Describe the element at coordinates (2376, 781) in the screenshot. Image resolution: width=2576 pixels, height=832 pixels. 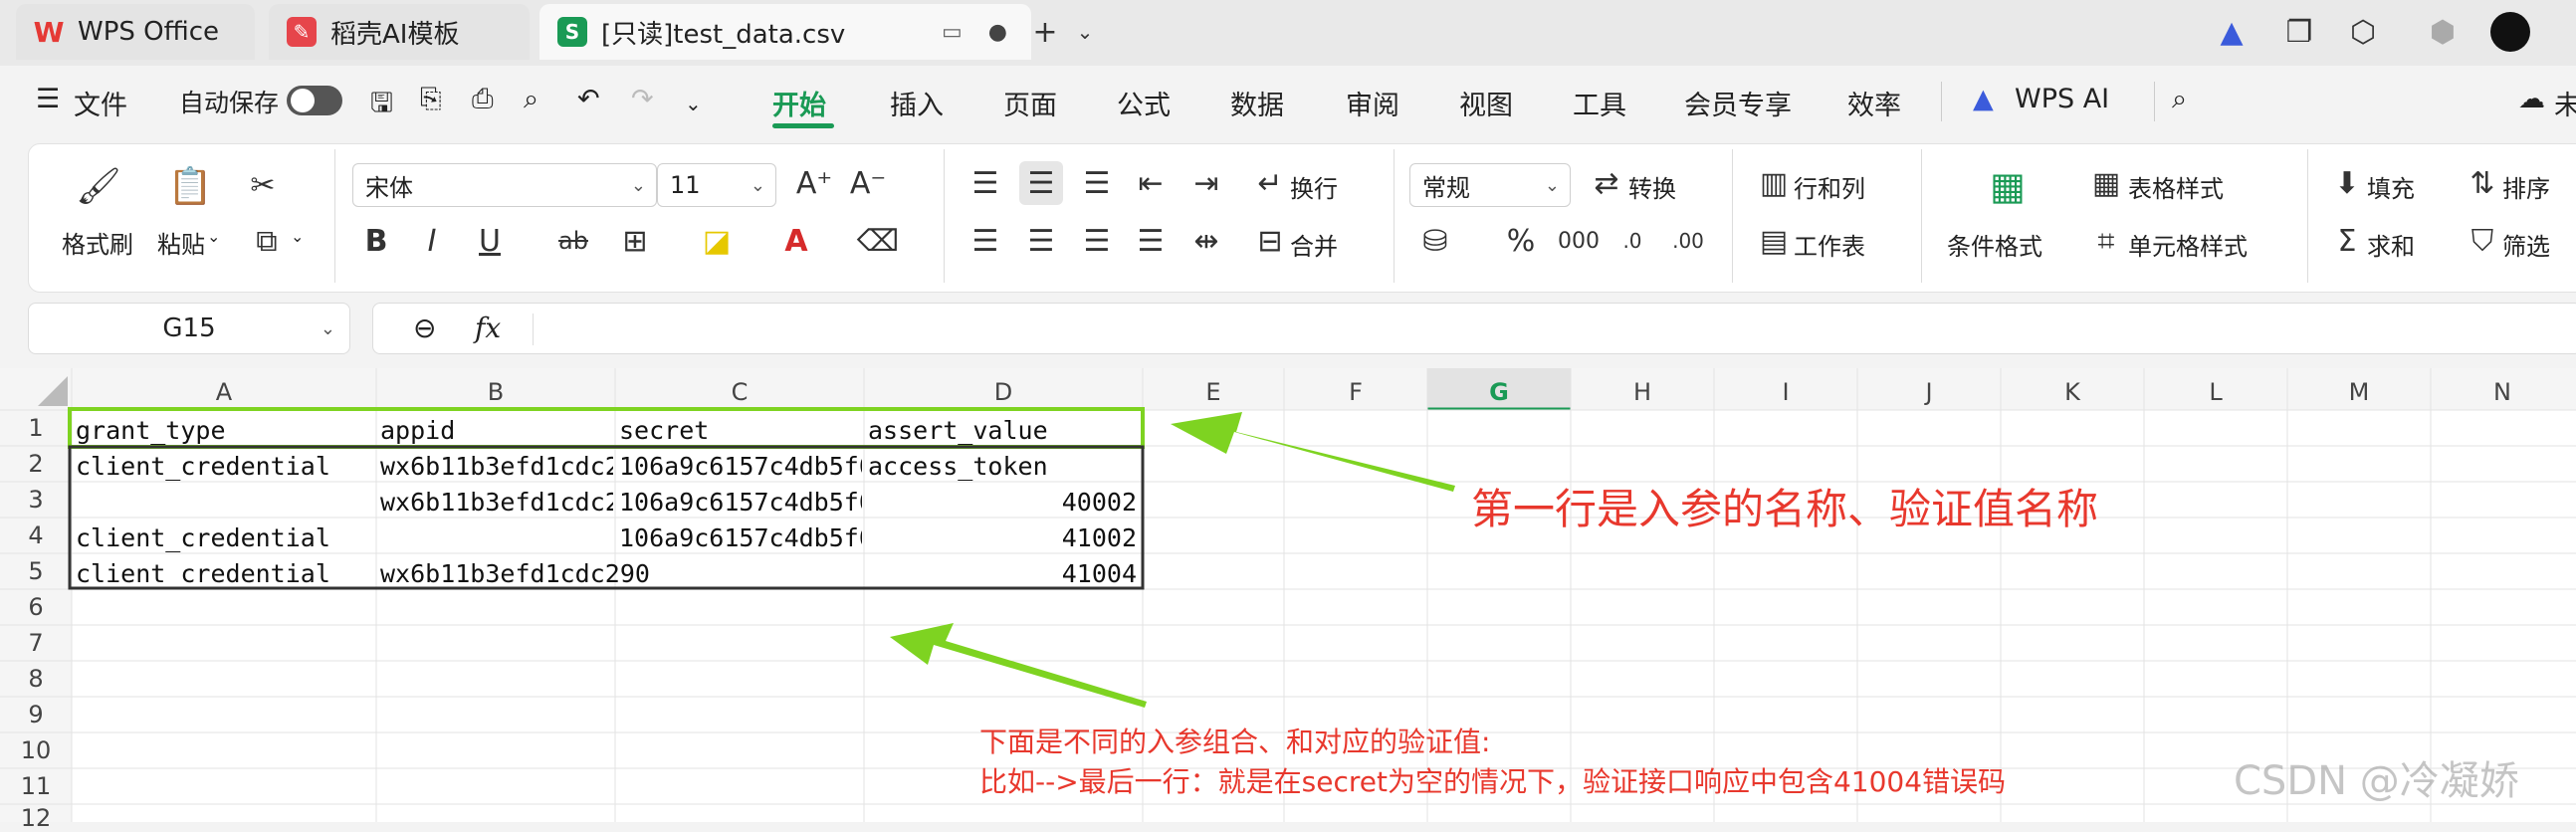
I see `watermark: CSDN @冷凝娇` at that location.